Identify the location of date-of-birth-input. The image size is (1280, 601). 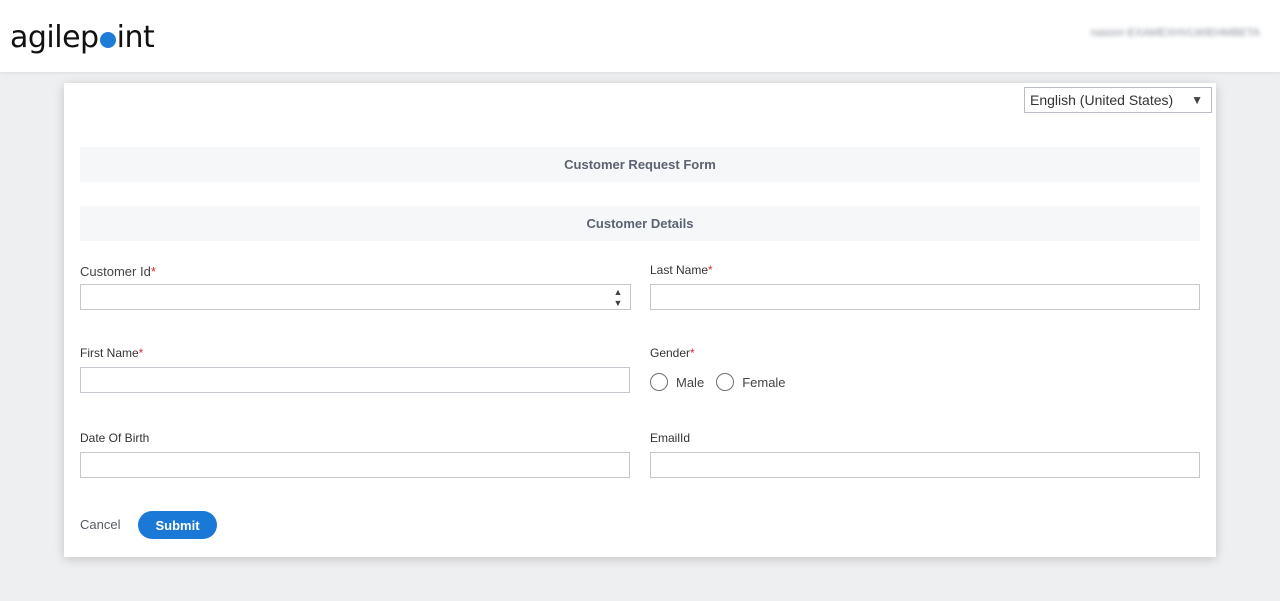
(355, 465).